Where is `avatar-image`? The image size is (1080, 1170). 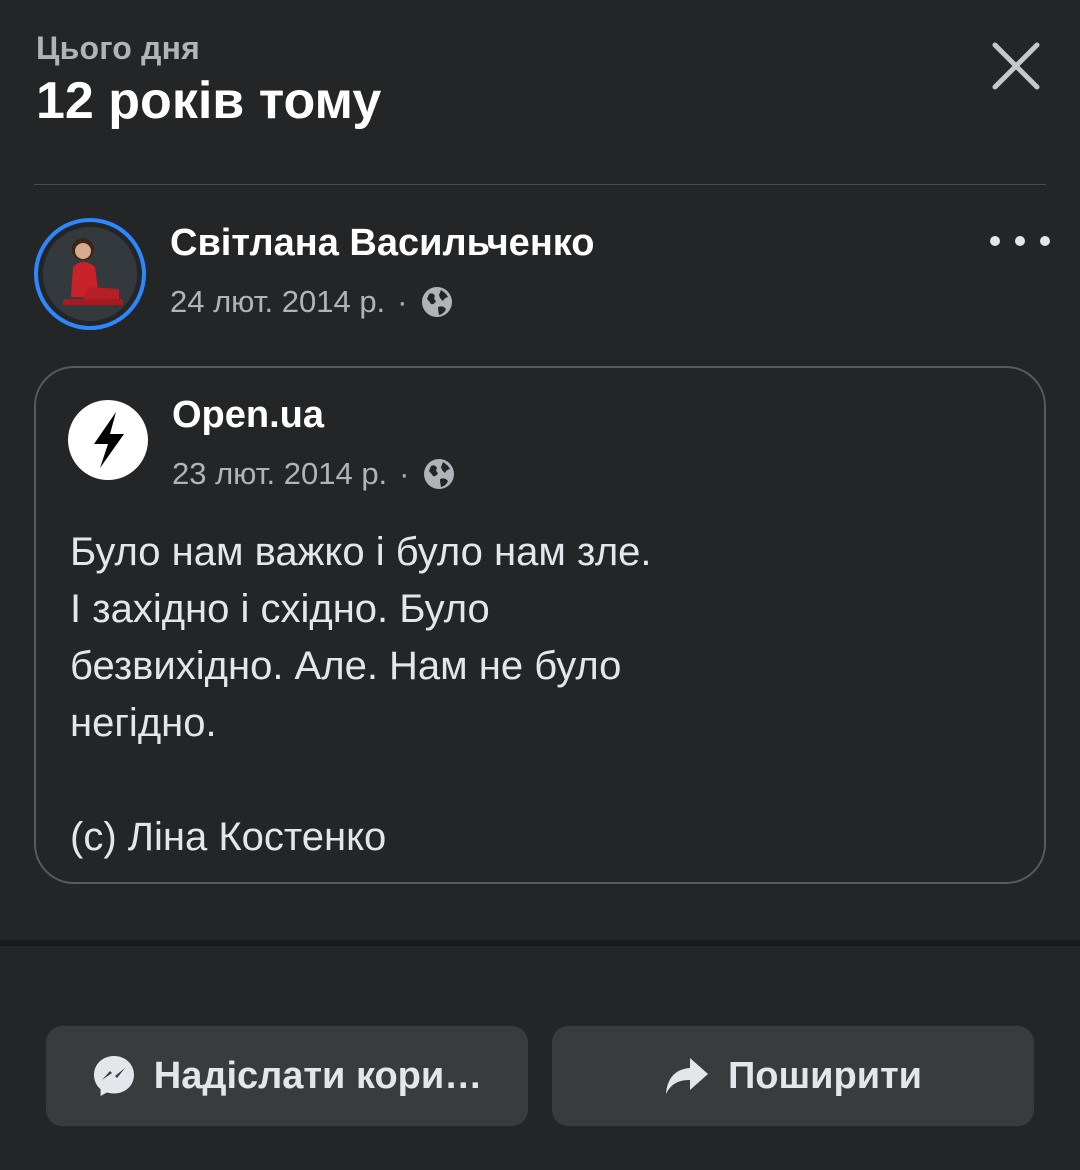 avatar-image is located at coordinates (90, 274).